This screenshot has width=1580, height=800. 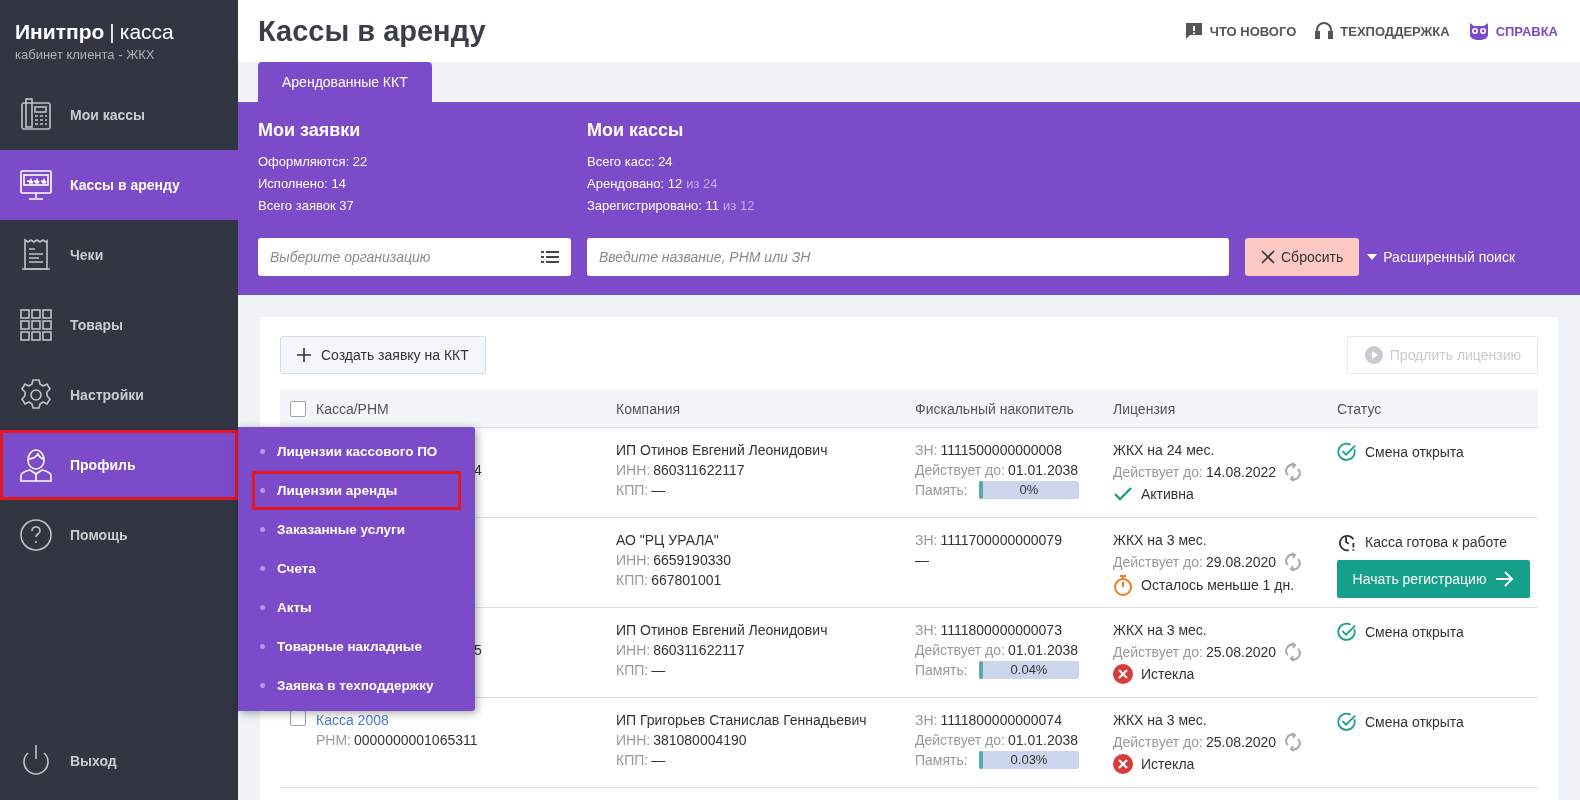 I want to click on field-value: 1111700000000079, so click(x=1001, y=540).